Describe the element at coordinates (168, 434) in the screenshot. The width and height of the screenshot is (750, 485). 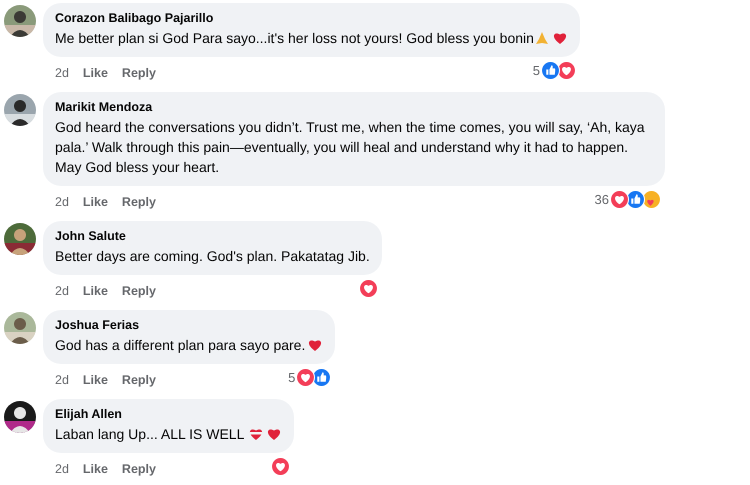
I see `comment-text: Laban lang Up... ALL IS WELL` at that location.